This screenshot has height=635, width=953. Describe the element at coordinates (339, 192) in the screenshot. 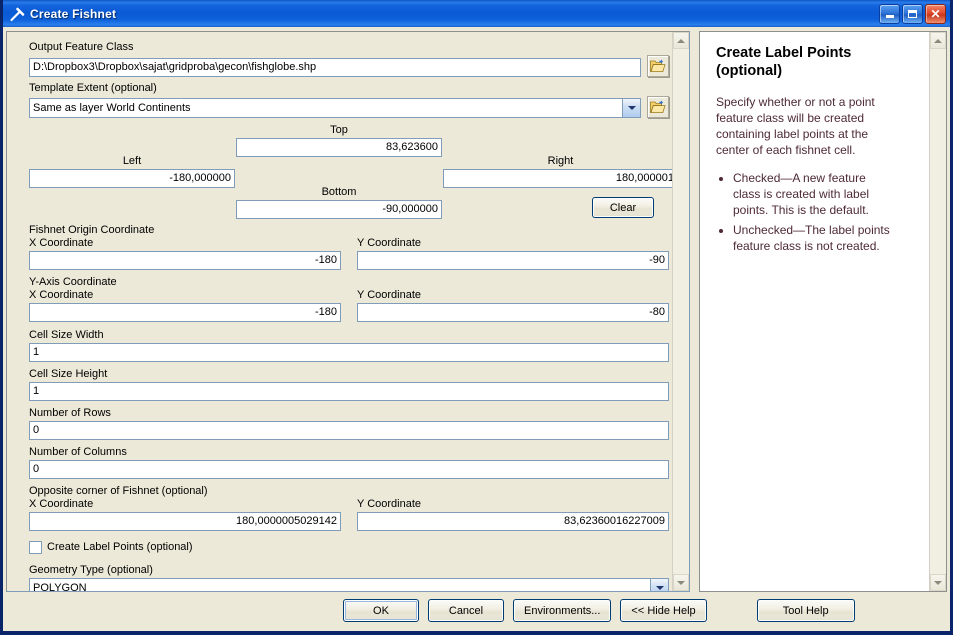

I see `extent-bottom-label: Bottom` at that location.